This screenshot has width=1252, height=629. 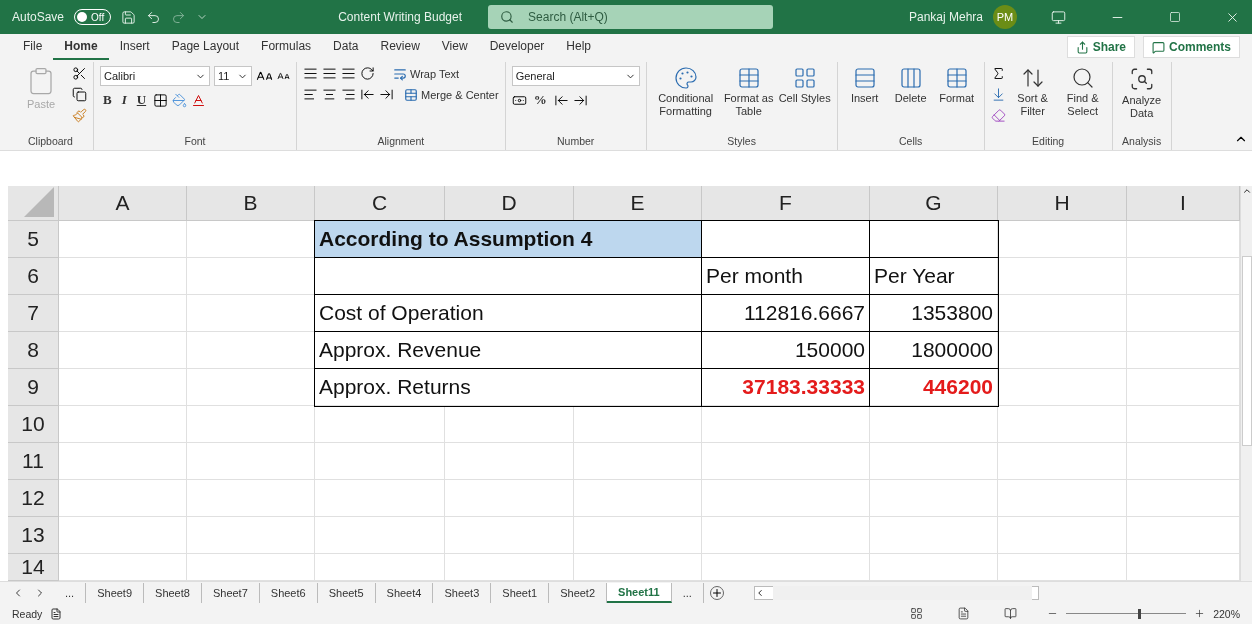 I want to click on menu-tab: Page Layout, so click(x=205, y=47).